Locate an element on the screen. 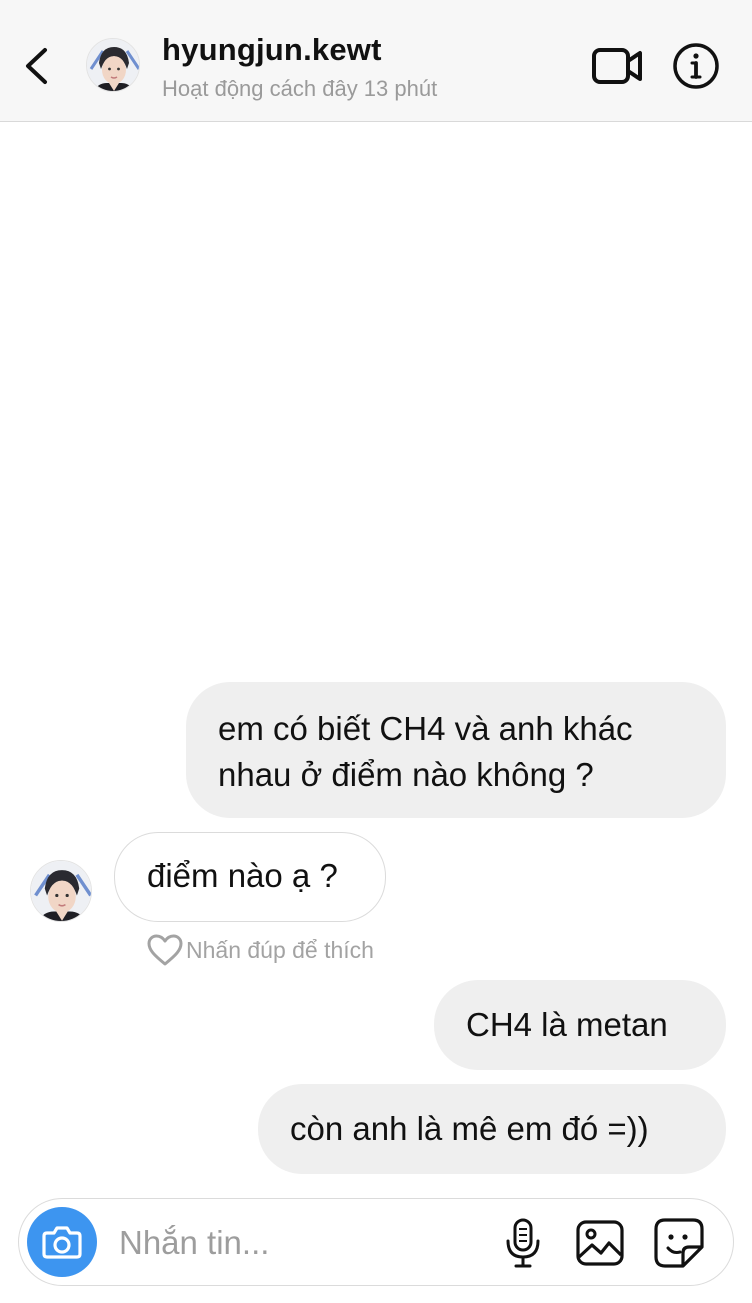 The image size is (752, 1303). double-tap-like-hint: Nhấn đúp để thích is located at coordinates (260, 950).